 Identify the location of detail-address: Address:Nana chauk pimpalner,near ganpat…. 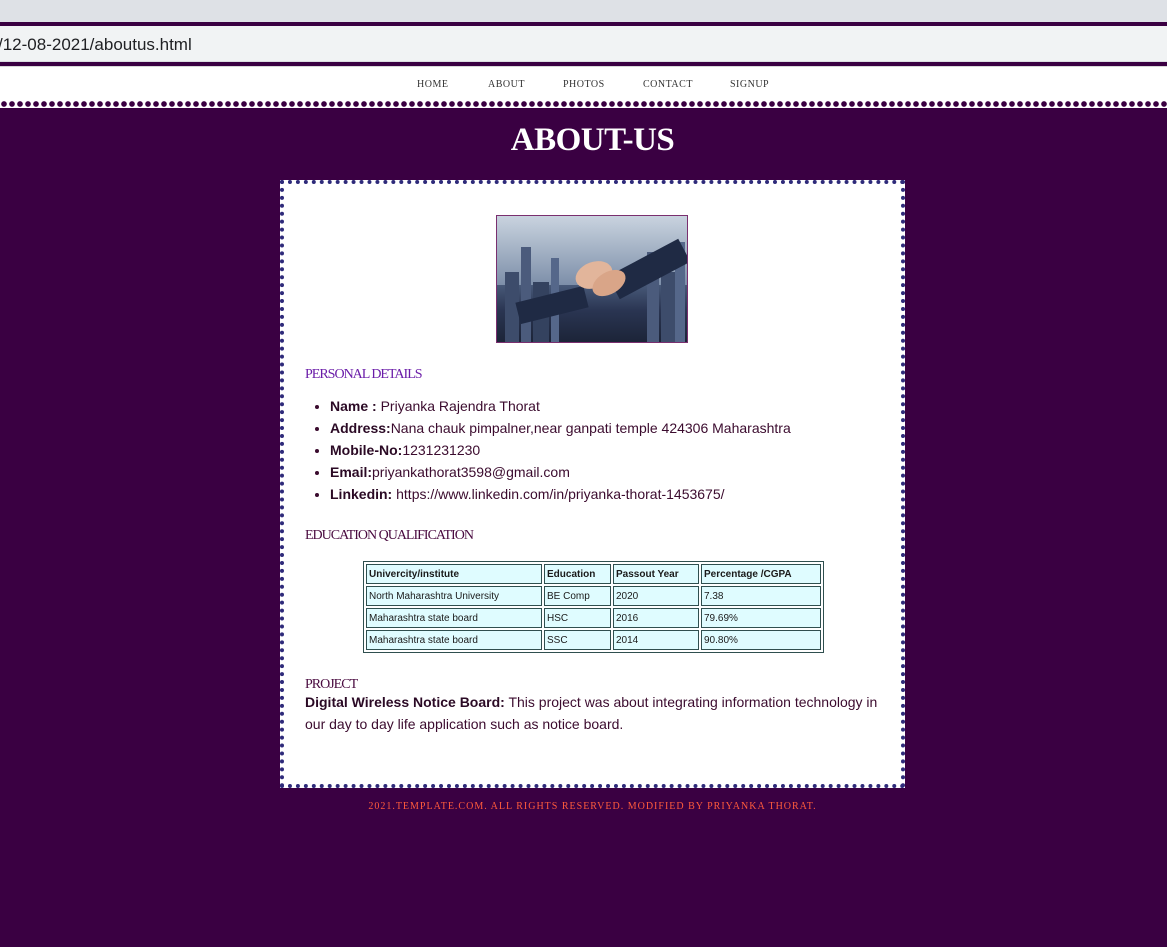
(560, 428).